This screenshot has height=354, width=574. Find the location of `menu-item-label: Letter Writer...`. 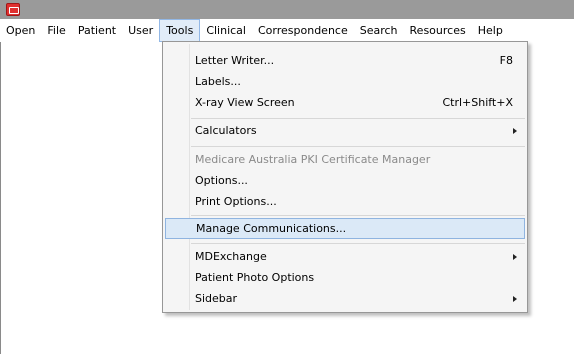

menu-item-label: Letter Writer... is located at coordinates (235, 60).